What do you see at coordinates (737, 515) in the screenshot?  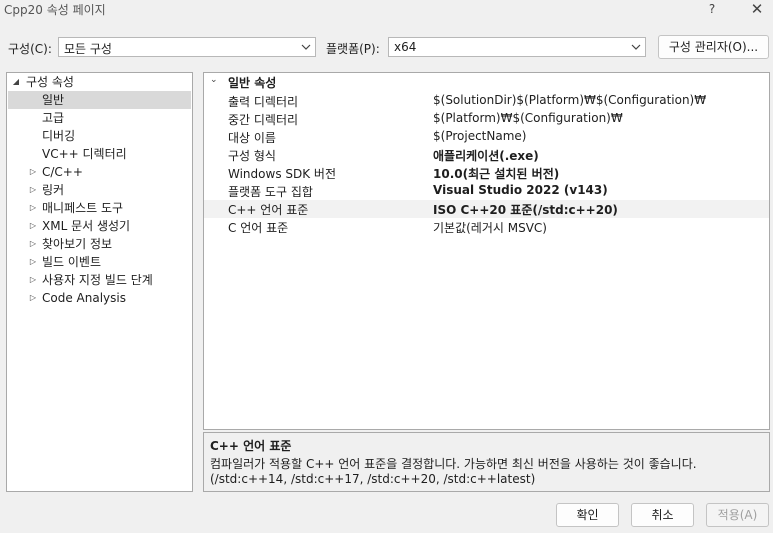 I see `apply-button: 적용(A)` at bounding box center [737, 515].